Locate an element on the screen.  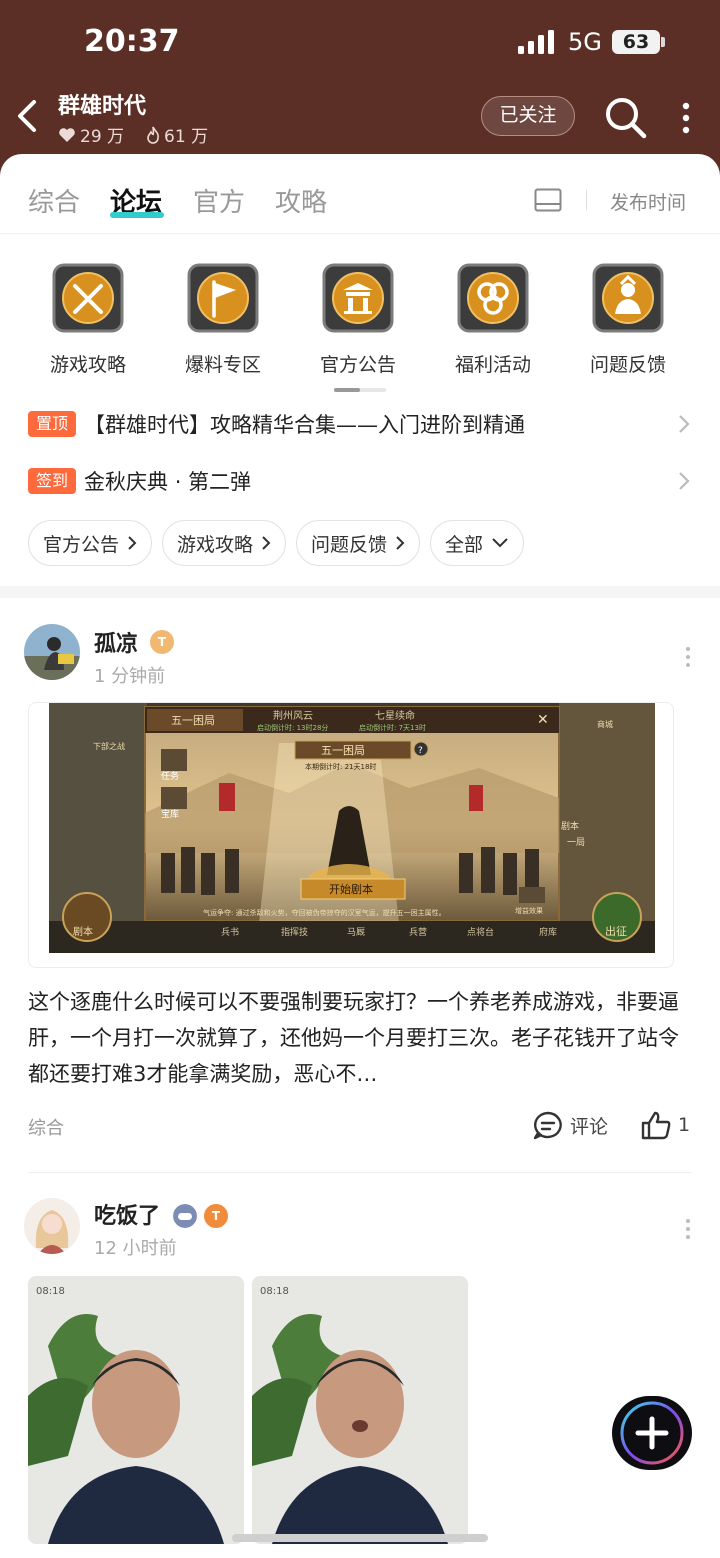
image-start-button: 开始剧本 is located at coordinates (351, 889).